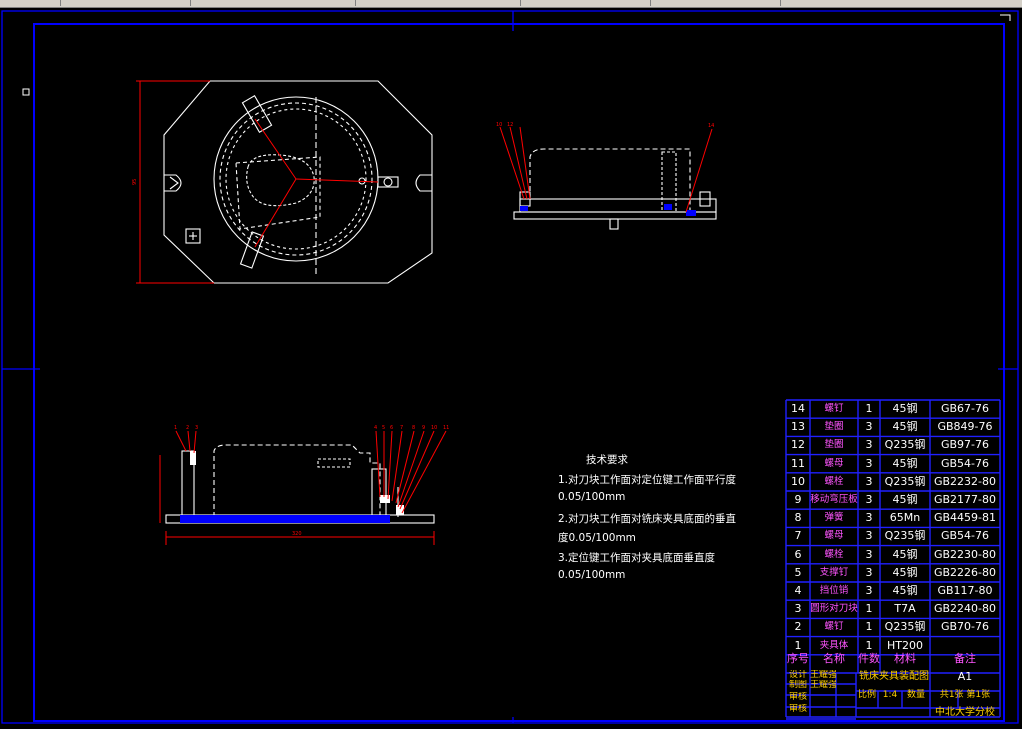  Describe the element at coordinates (798, 658) in the screenshot. I see `bom-header-no: 序号` at that location.